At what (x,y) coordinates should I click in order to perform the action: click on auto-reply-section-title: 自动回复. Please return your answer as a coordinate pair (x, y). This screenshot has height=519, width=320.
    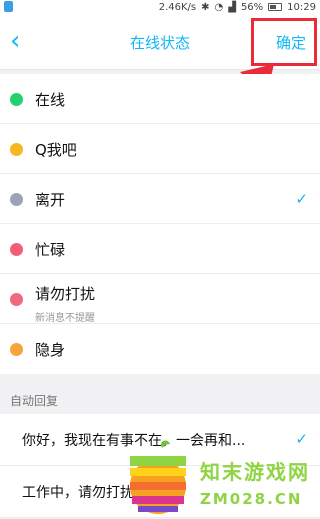
    Looking at the image, I should click on (34, 401).